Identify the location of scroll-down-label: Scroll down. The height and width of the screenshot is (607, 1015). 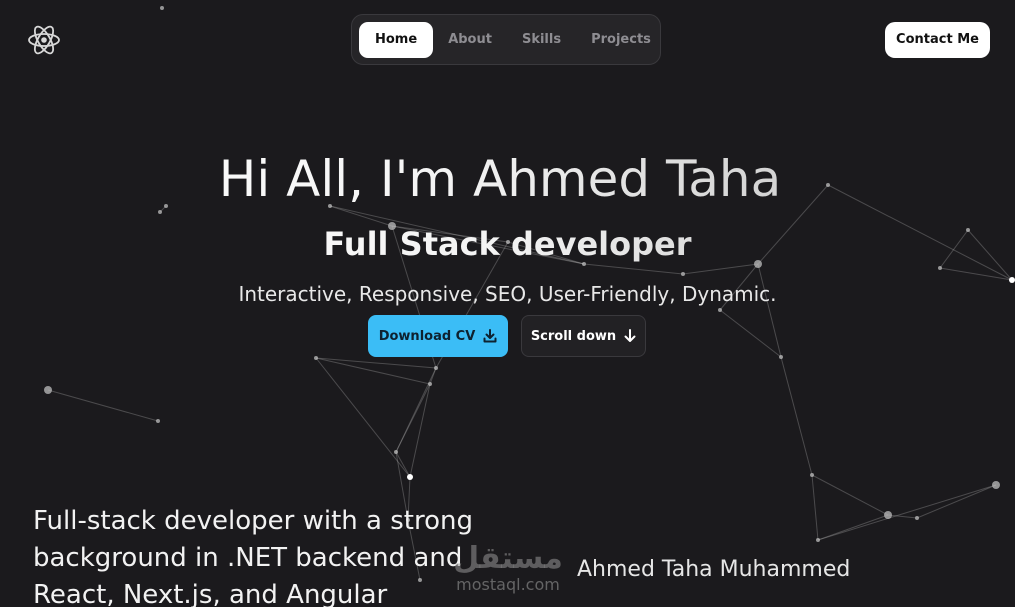
(573, 336).